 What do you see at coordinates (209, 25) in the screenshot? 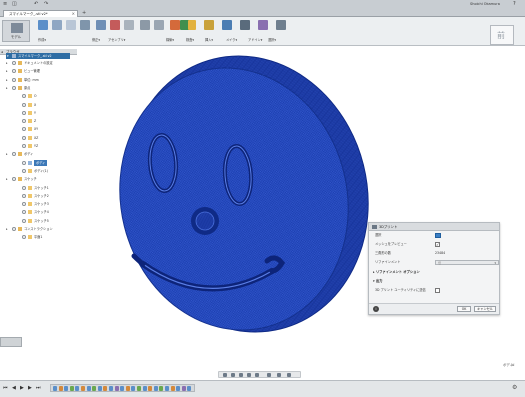
I see `measure-tool-icon` at bounding box center [209, 25].